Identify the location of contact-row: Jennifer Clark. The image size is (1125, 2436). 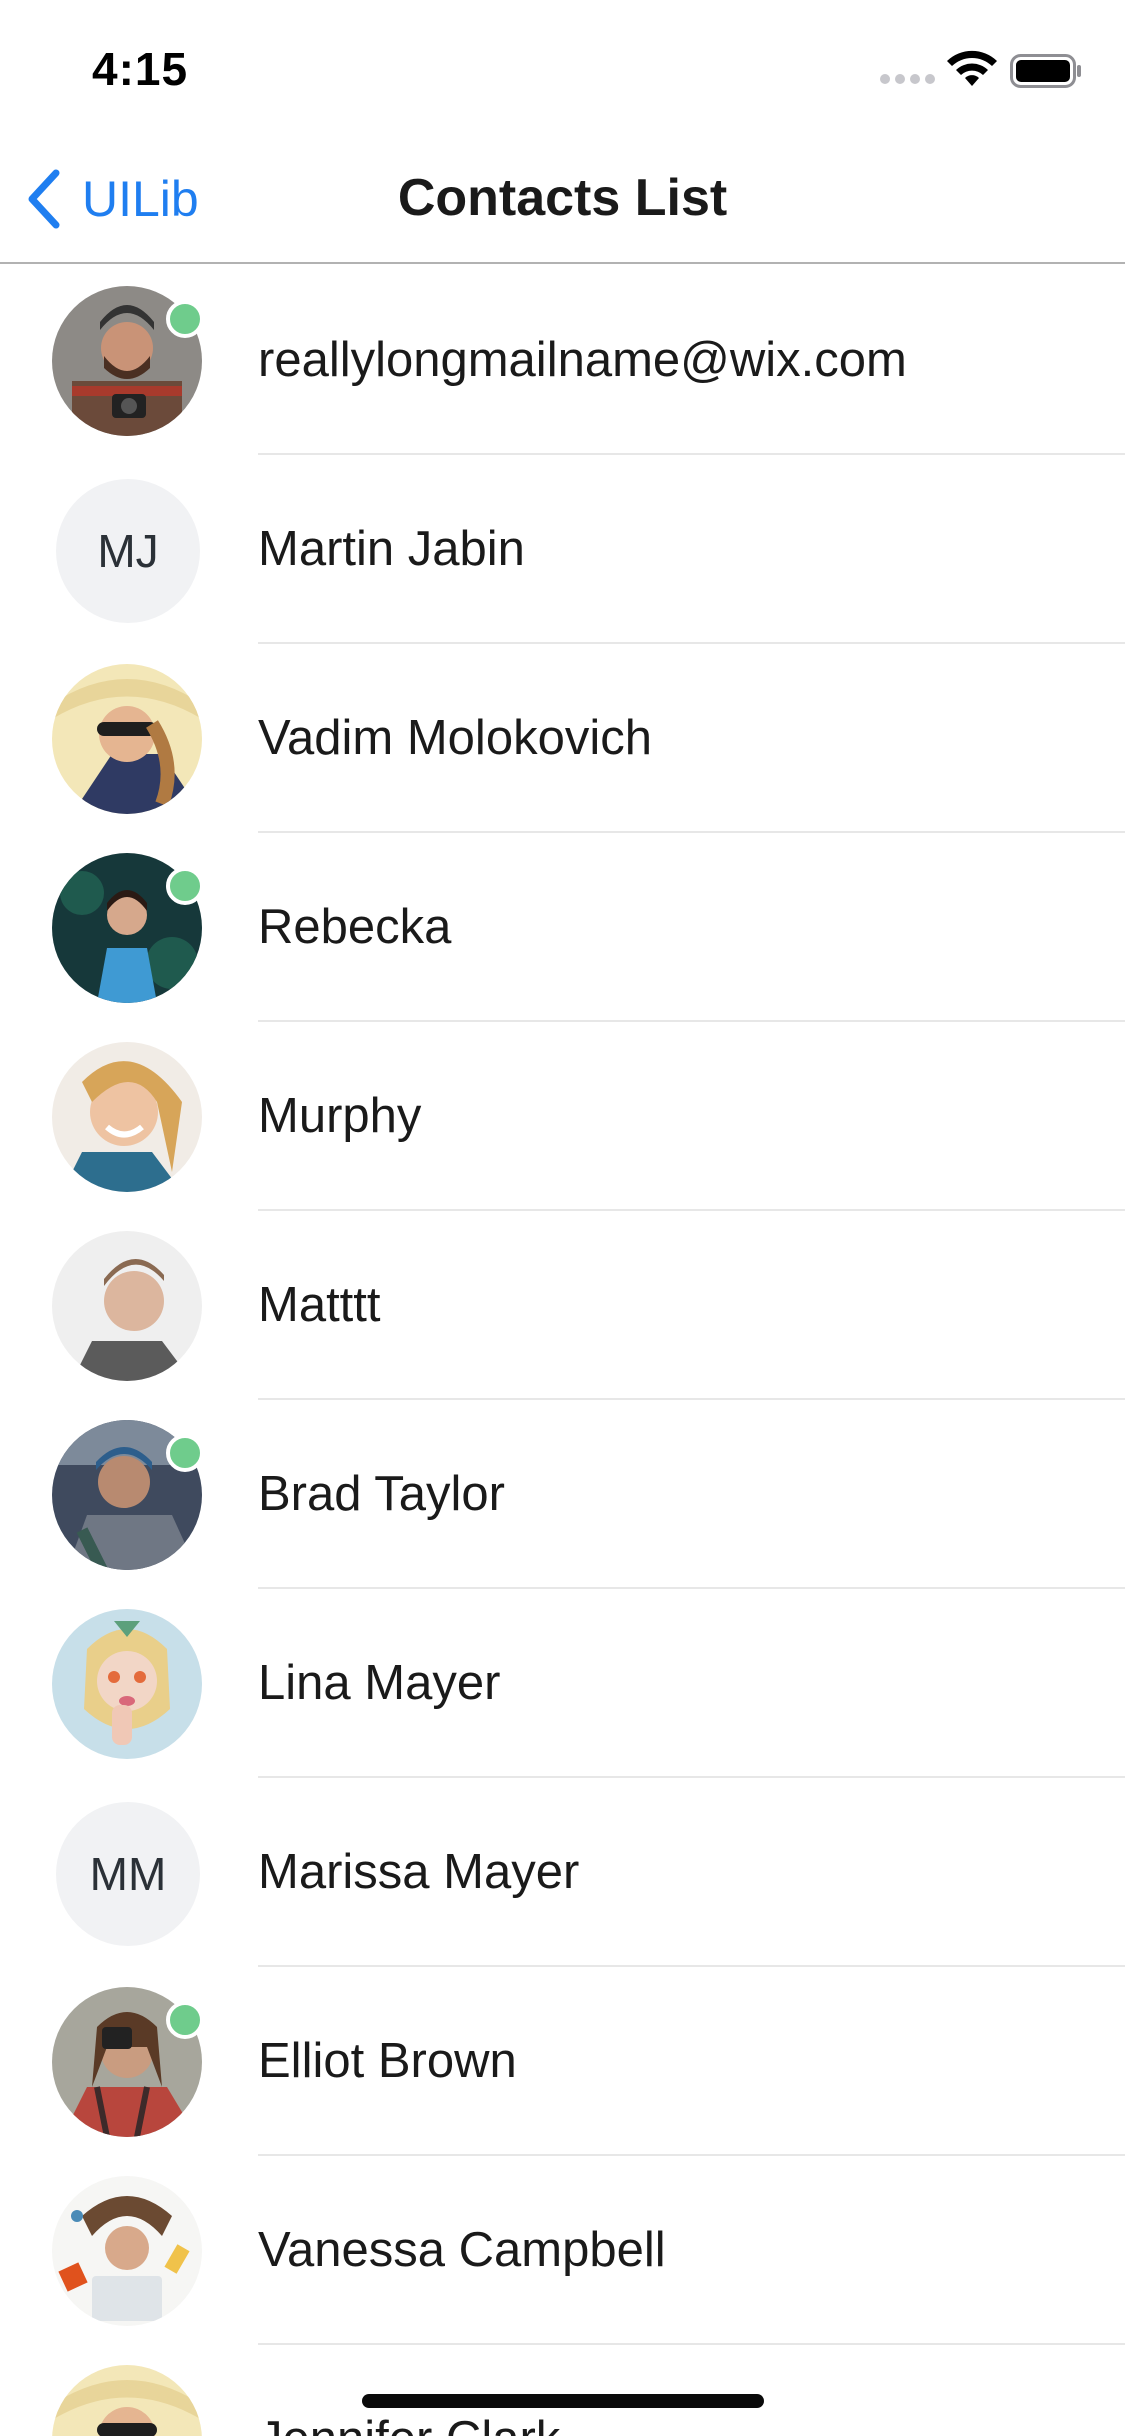
(562, 2390).